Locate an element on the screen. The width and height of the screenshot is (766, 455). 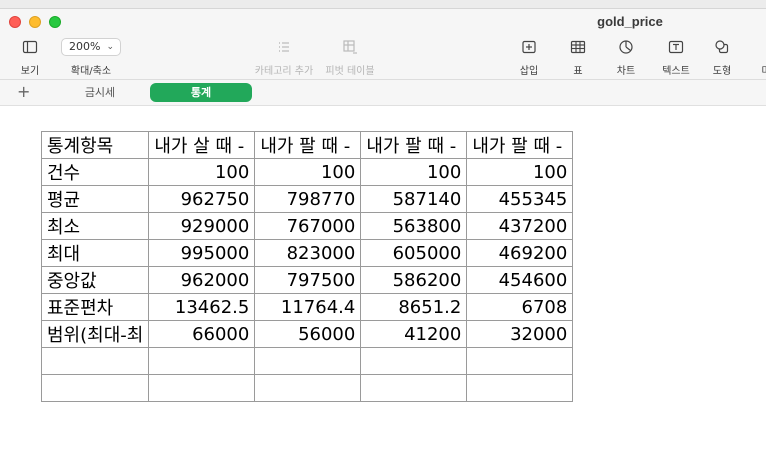
table-cell: 823000 is located at coordinates (308, 253).